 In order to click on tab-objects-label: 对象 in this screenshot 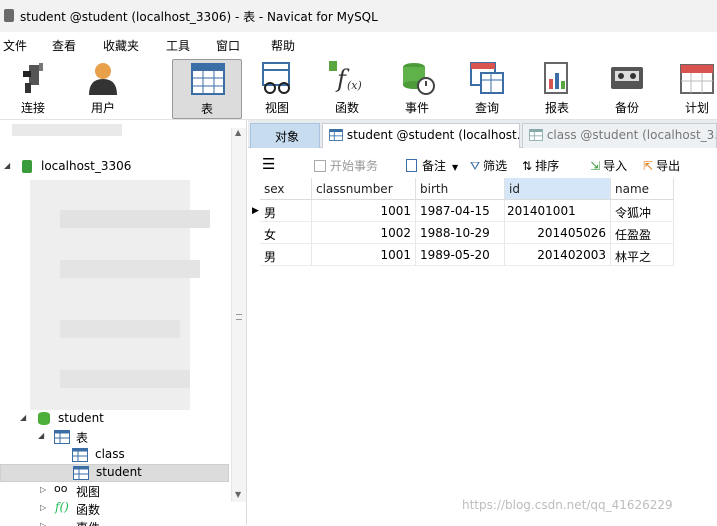, I will do `click(287, 137)`.